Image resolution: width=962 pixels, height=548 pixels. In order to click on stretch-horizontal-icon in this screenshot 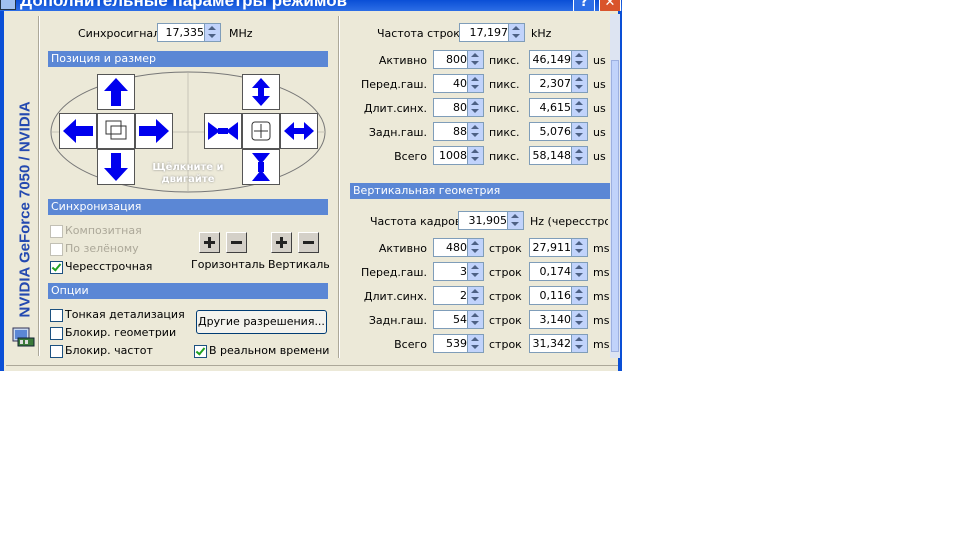, I will do `click(299, 131)`.